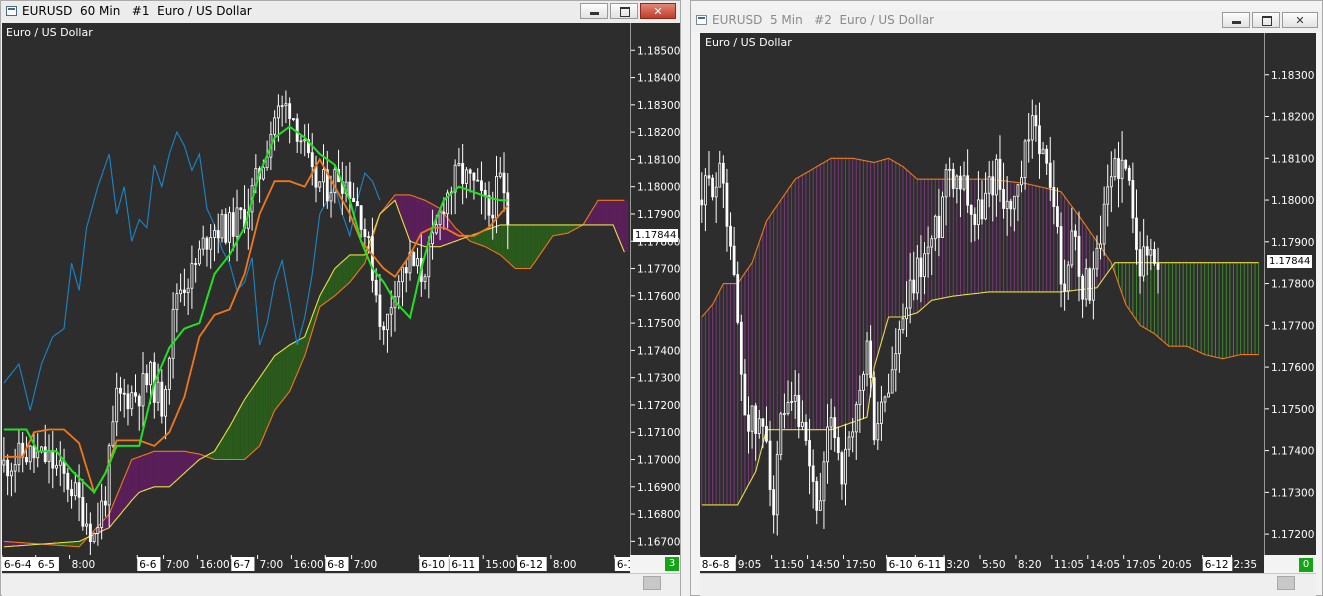 This screenshot has height=596, width=1323. Describe the element at coordinates (1292, 243) in the screenshot. I see `price-tick-label: 1.17900` at that location.